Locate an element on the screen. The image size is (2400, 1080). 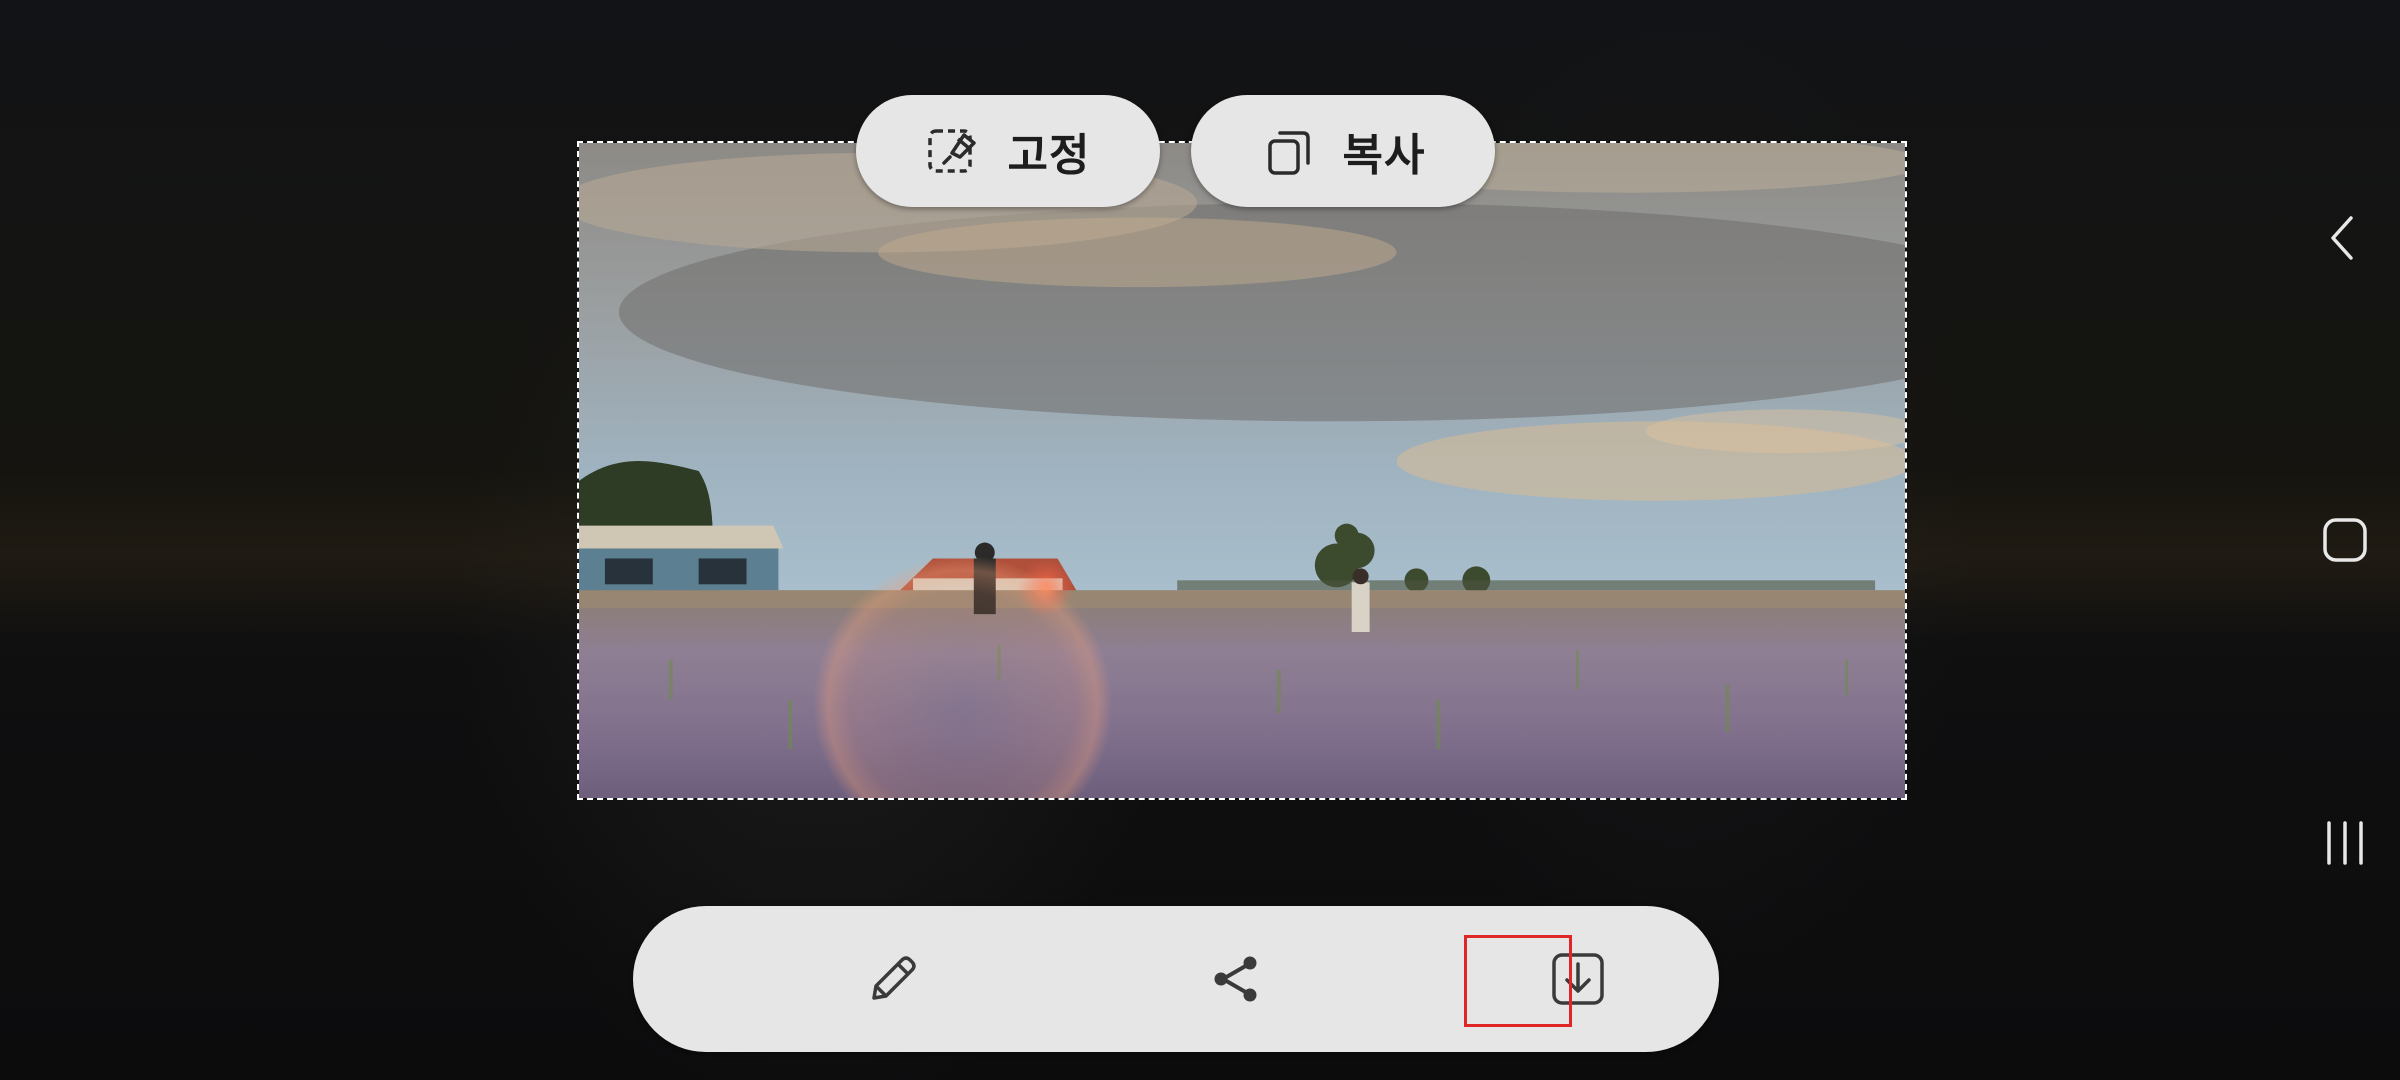
save-button is located at coordinates (1578, 979).